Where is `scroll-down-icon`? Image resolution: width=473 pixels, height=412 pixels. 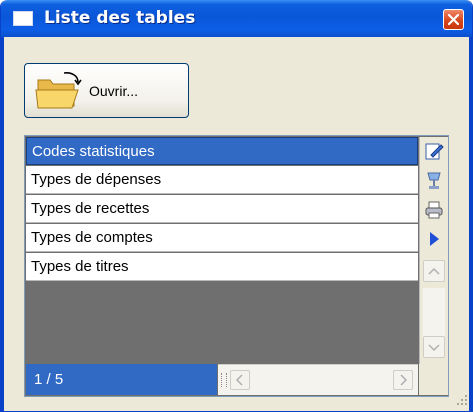
scroll-down-icon is located at coordinates (434, 348).